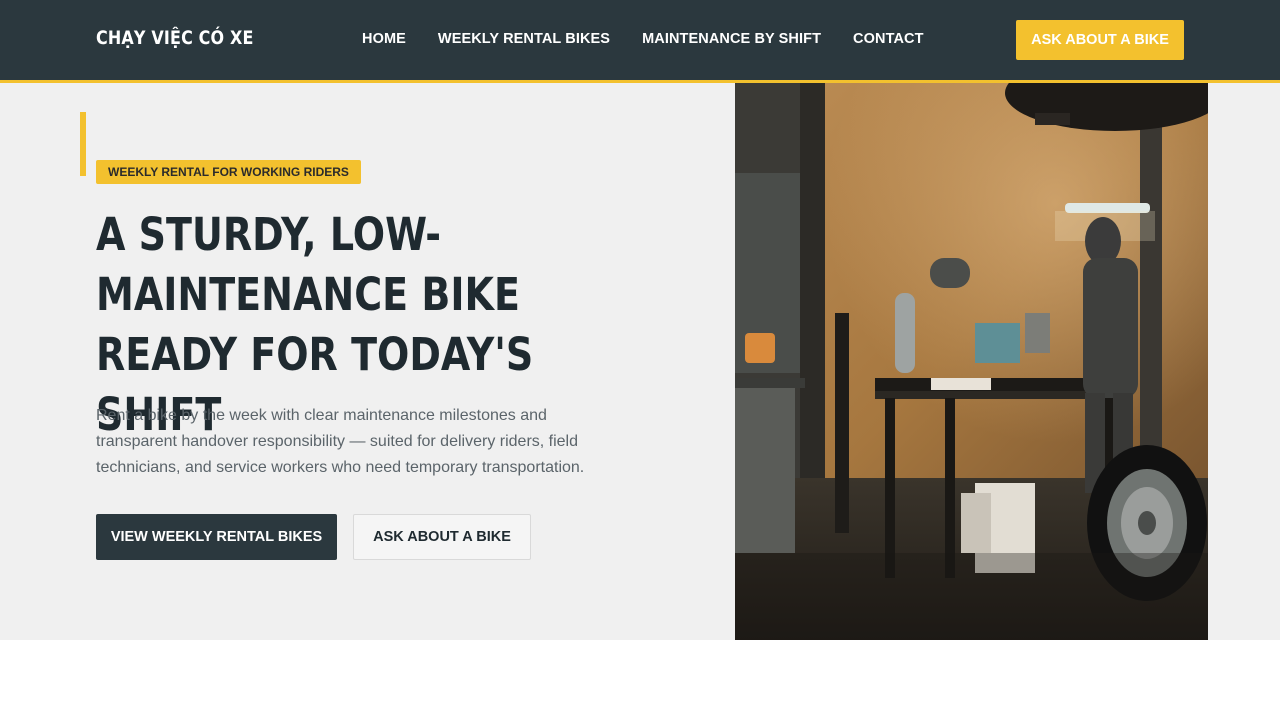 This screenshot has height=720, width=1280. Describe the element at coordinates (524, 39) in the screenshot. I see `nav-item-weekly-rental-bikes: WEEKLY RENTAL BIKES` at that location.